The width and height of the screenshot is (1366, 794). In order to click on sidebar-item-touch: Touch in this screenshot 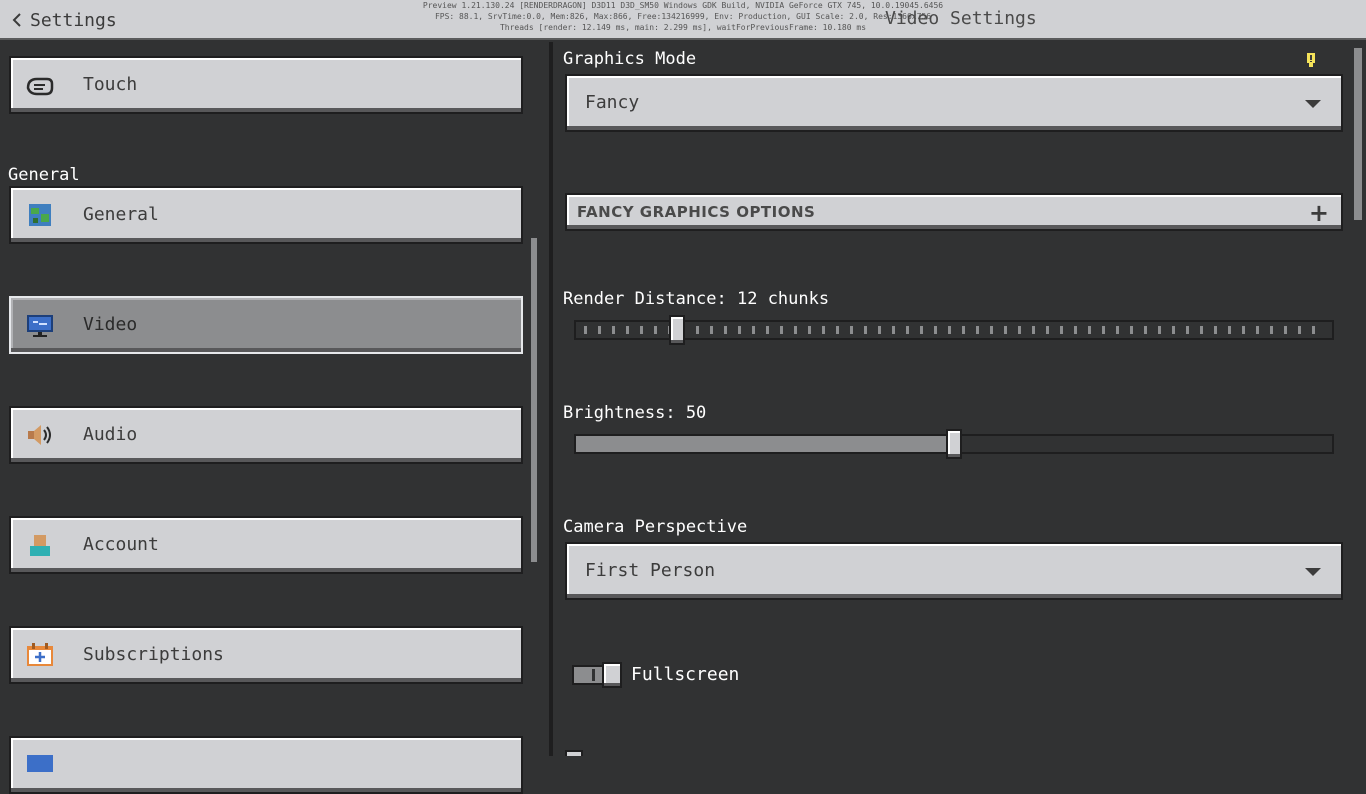, I will do `click(266, 85)`.